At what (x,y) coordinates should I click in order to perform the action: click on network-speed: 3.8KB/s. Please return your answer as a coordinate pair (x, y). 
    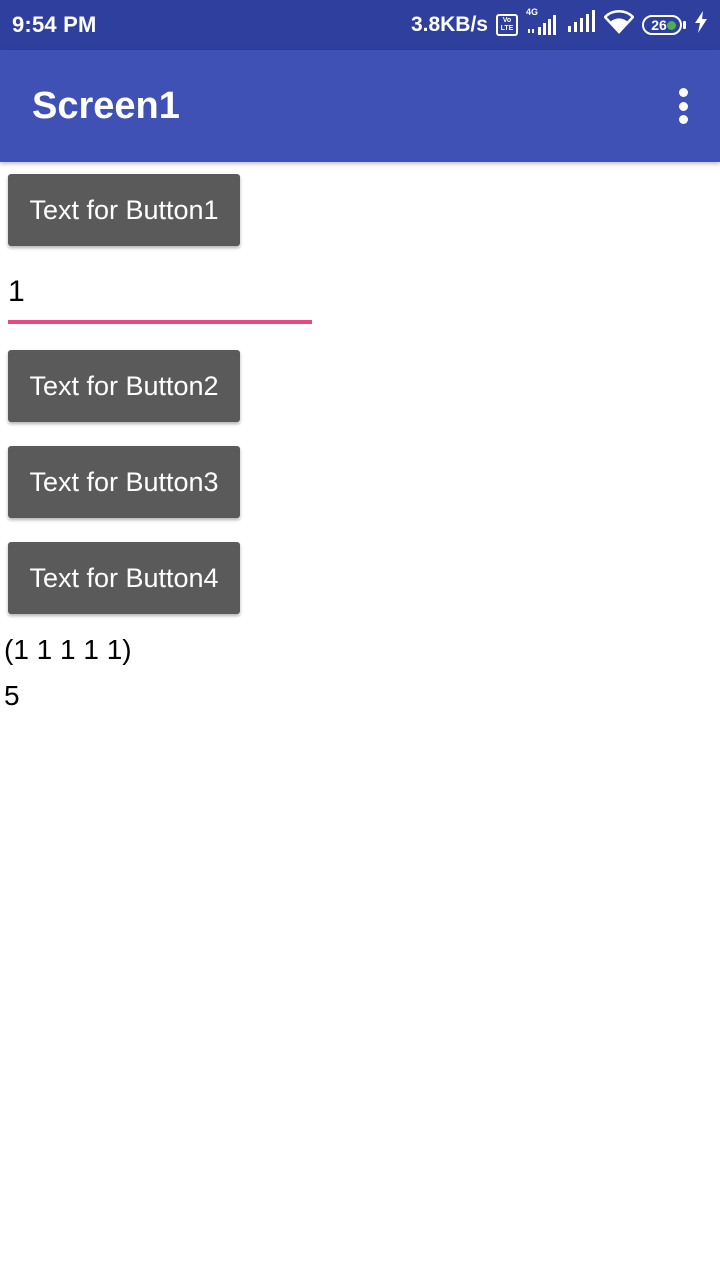
    Looking at the image, I should click on (449, 24).